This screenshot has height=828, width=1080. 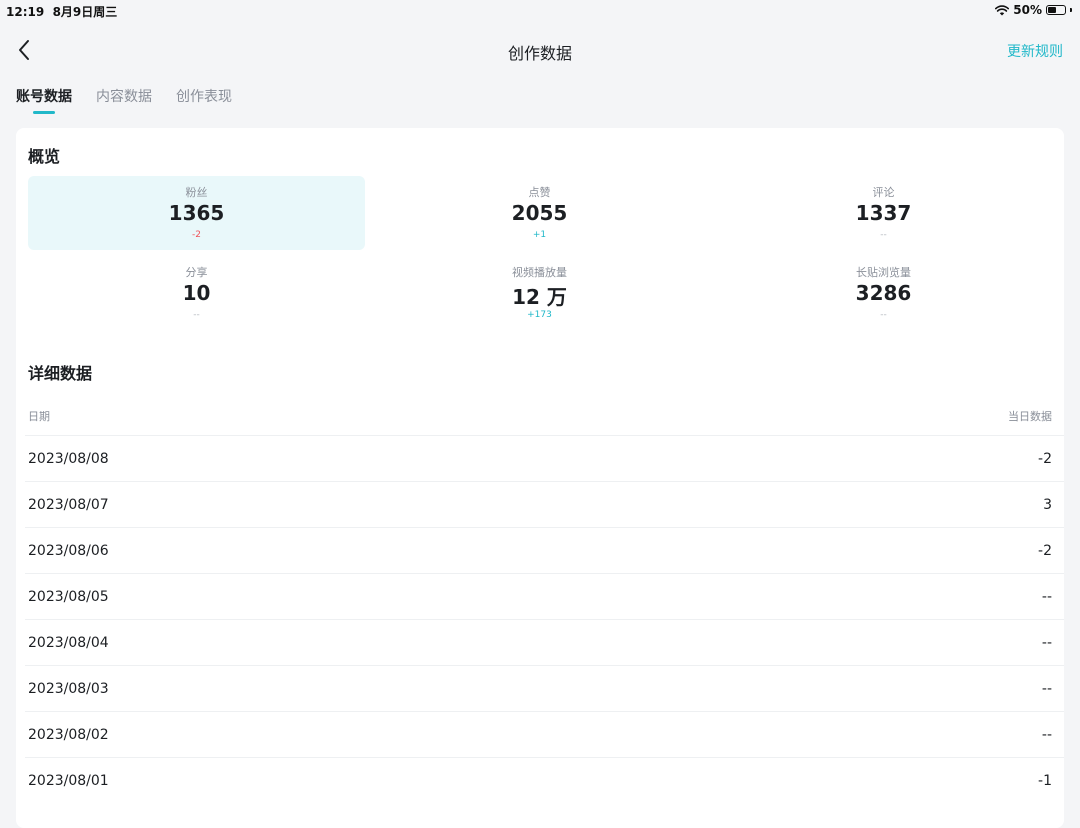 What do you see at coordinates (1071, 10) in the screenshot?
I see `battery-nub` at bounding box center [1071, 10].